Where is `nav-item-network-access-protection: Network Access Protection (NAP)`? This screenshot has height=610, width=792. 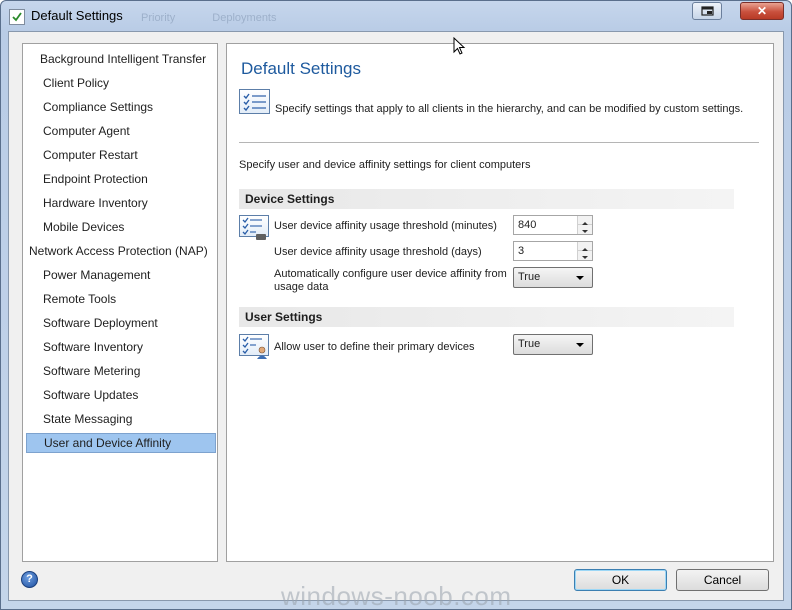 nav-item-network-access-protection: Network Access Protection (NAP) is located at coordinates (124, 251).